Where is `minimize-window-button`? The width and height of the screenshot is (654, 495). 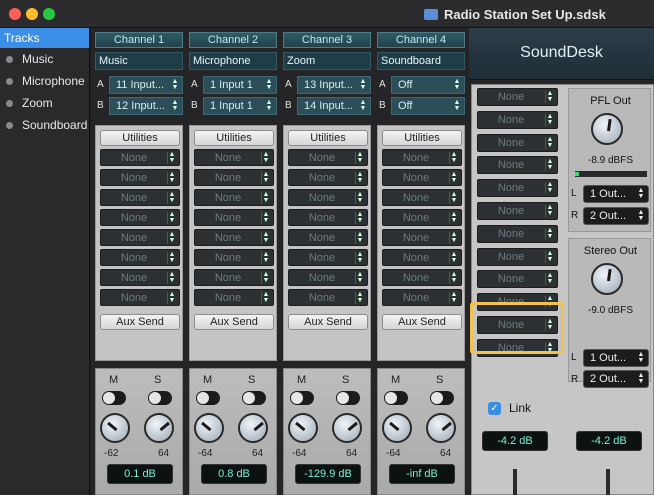 minimize-window-button is located at coordinates (32, 14).